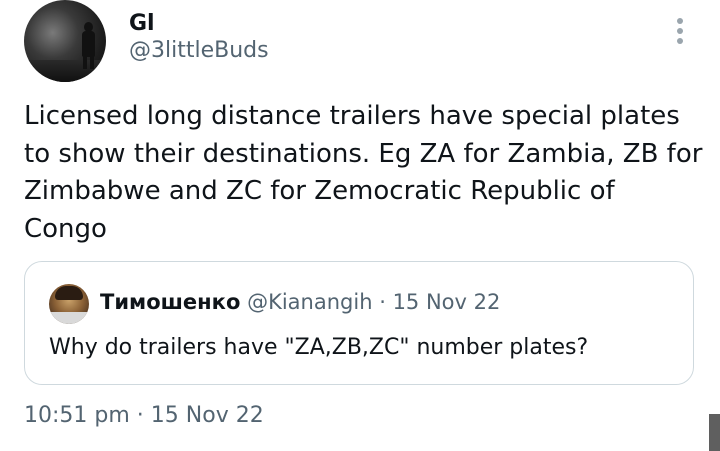 Image resolution: width=720 pixels, height=451 pixels. Describe the element at coordinates (69, 293) in the screenshot. I see `avatar-hair` at that location.